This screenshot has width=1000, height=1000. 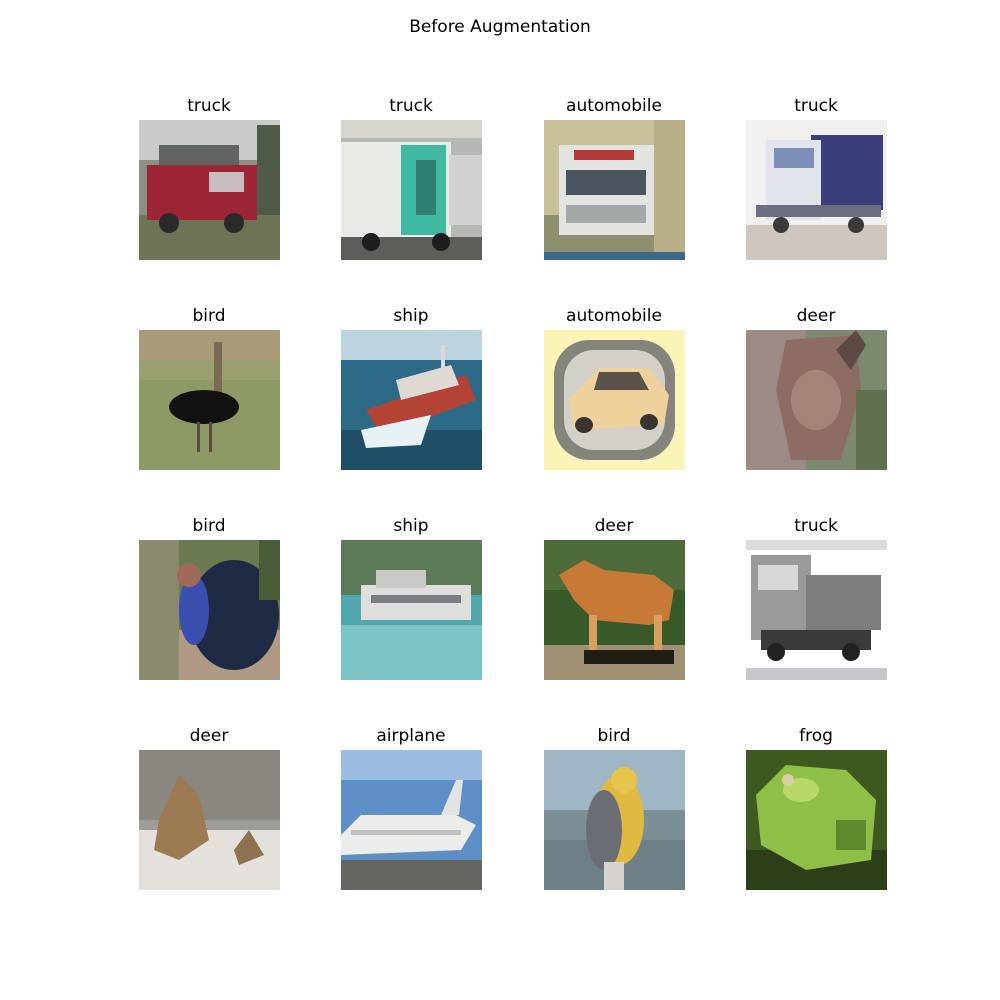 What do you see at coordinates (614, 736) in the screenshot?
I see `cell-title-15: bird` at bounding box center [614, 736].